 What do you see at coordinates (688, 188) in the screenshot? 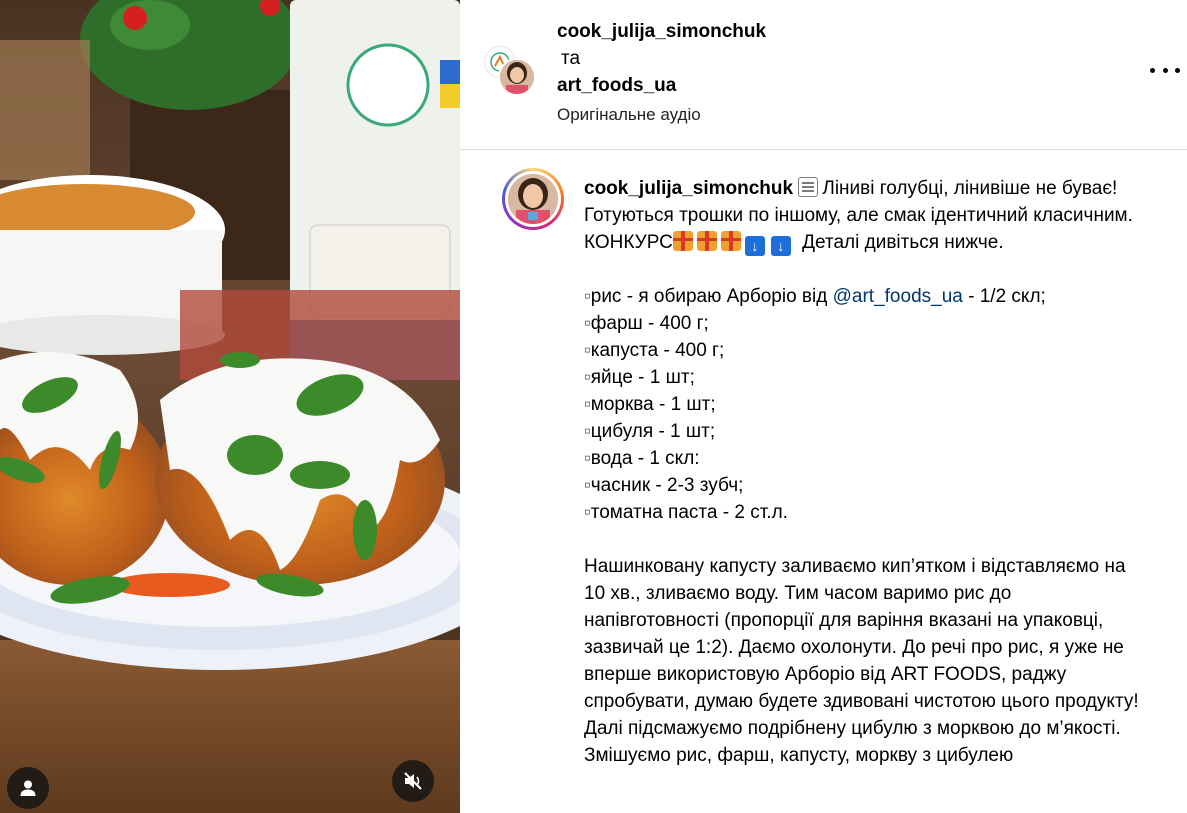
I see `caption-username: cook_julija_simonchuk` at bounding box center [688, 188].